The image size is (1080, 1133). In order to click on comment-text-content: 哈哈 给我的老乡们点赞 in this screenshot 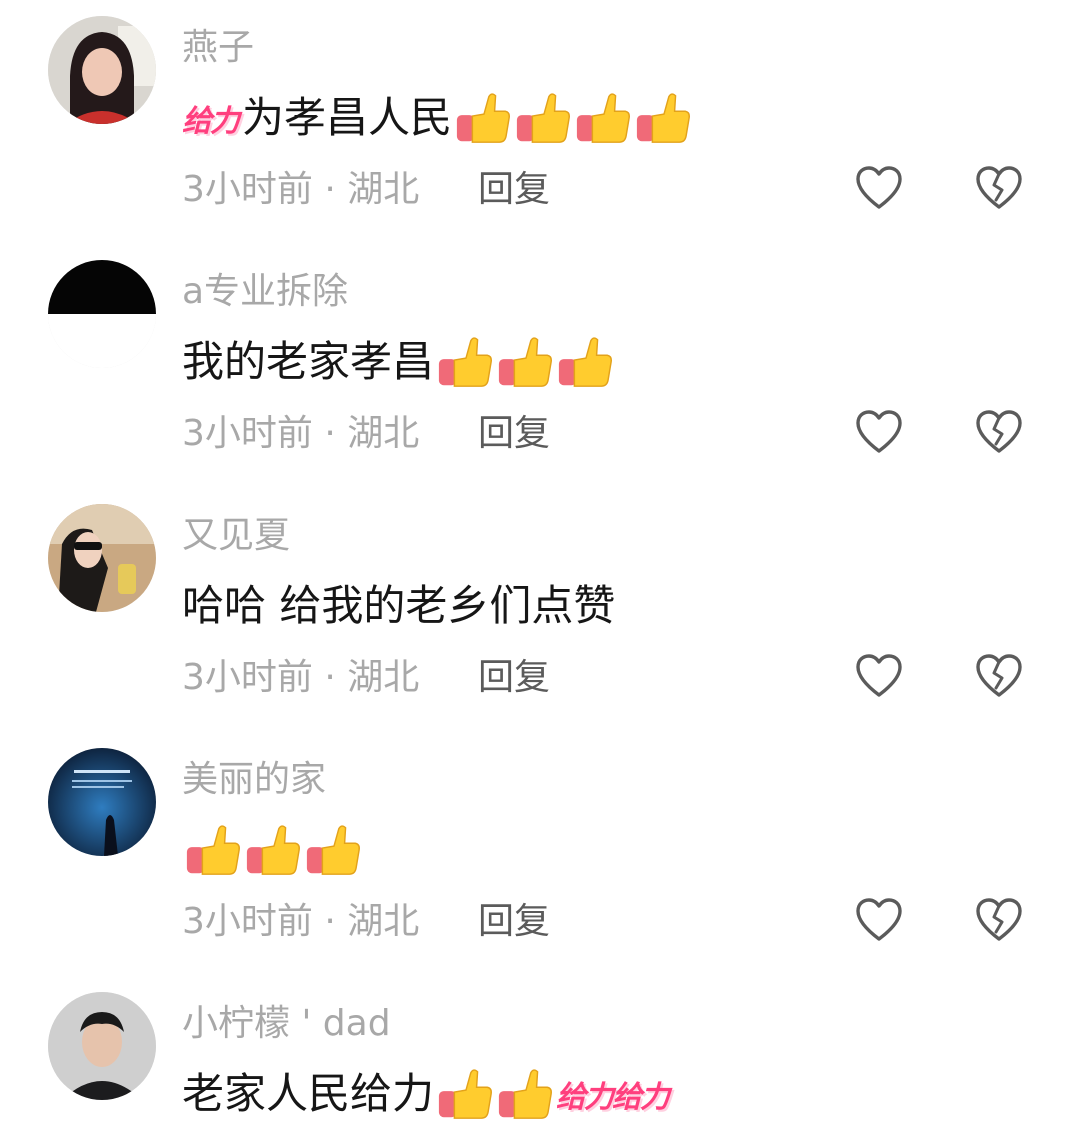, I will do `click(399, 605)`.